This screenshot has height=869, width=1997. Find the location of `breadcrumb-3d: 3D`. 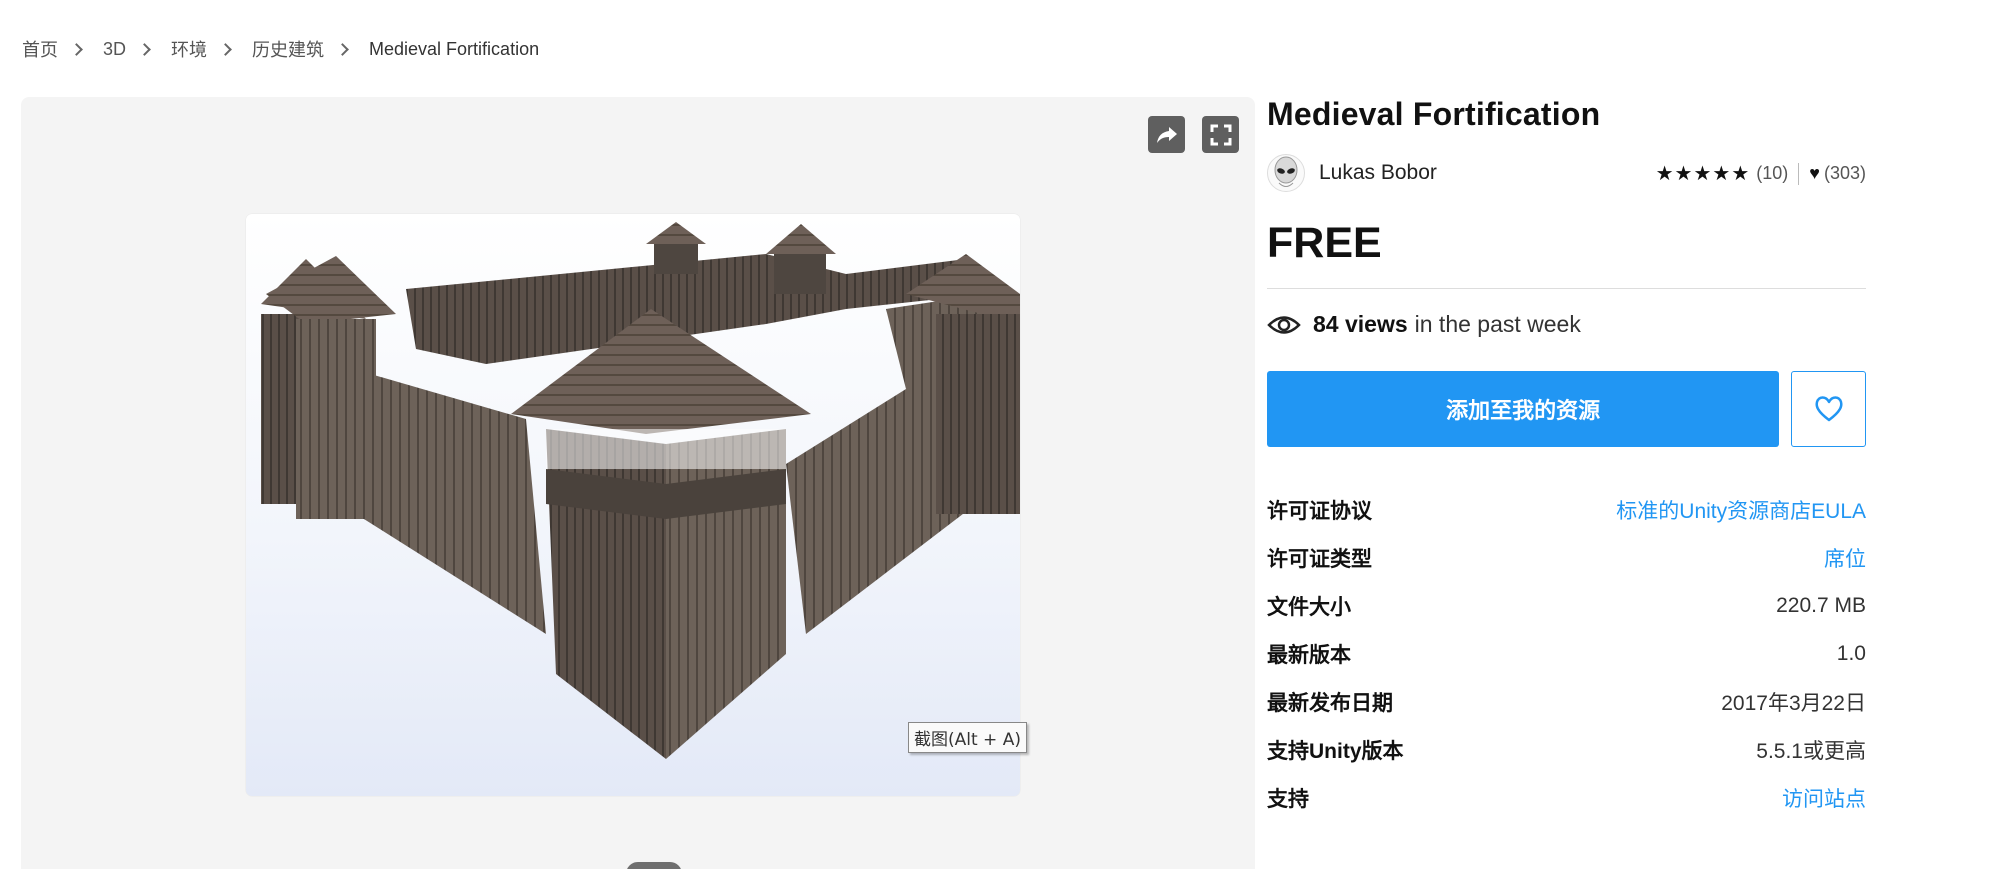

breadcrumb-3d: 3D is located at coordinates (114, 49).